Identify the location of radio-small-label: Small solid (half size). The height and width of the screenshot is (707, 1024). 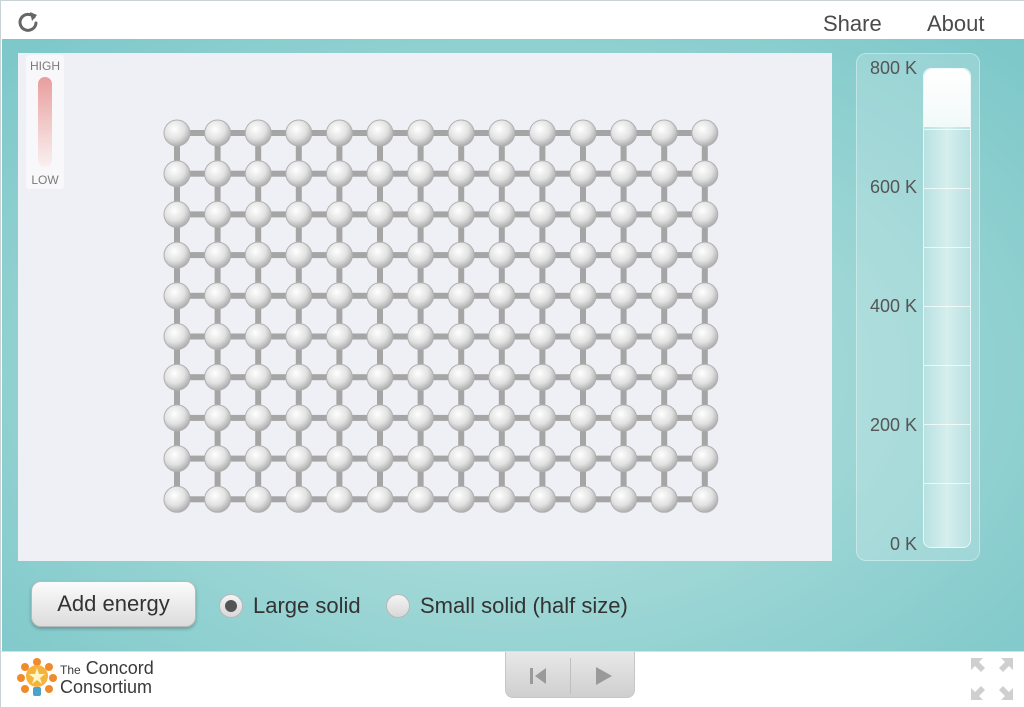
(524, 606).